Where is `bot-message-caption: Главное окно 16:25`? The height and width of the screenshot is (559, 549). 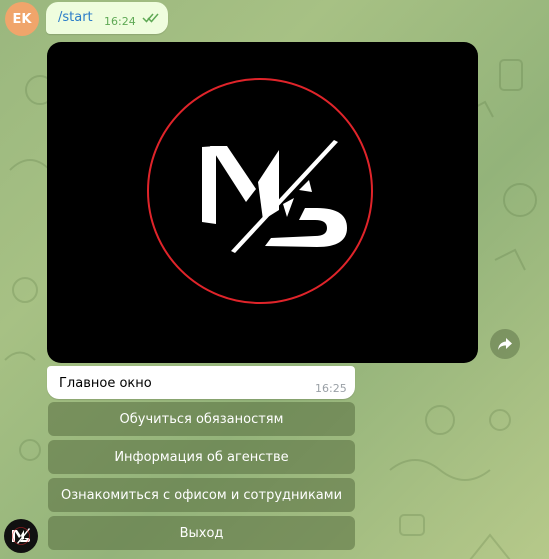 bot-message-caption: Главное окно 16:25 is located at coordinates (201, 382).